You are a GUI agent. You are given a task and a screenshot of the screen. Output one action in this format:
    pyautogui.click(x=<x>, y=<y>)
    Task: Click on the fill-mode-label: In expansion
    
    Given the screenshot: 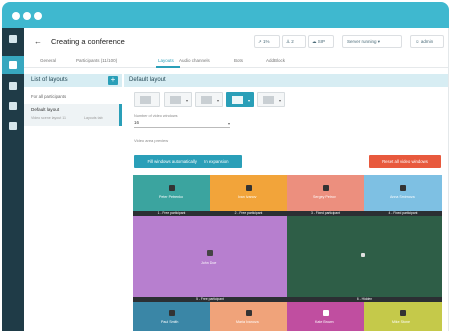 What is the action you would take?
    pyautogui.click(x=216, y=161)
    